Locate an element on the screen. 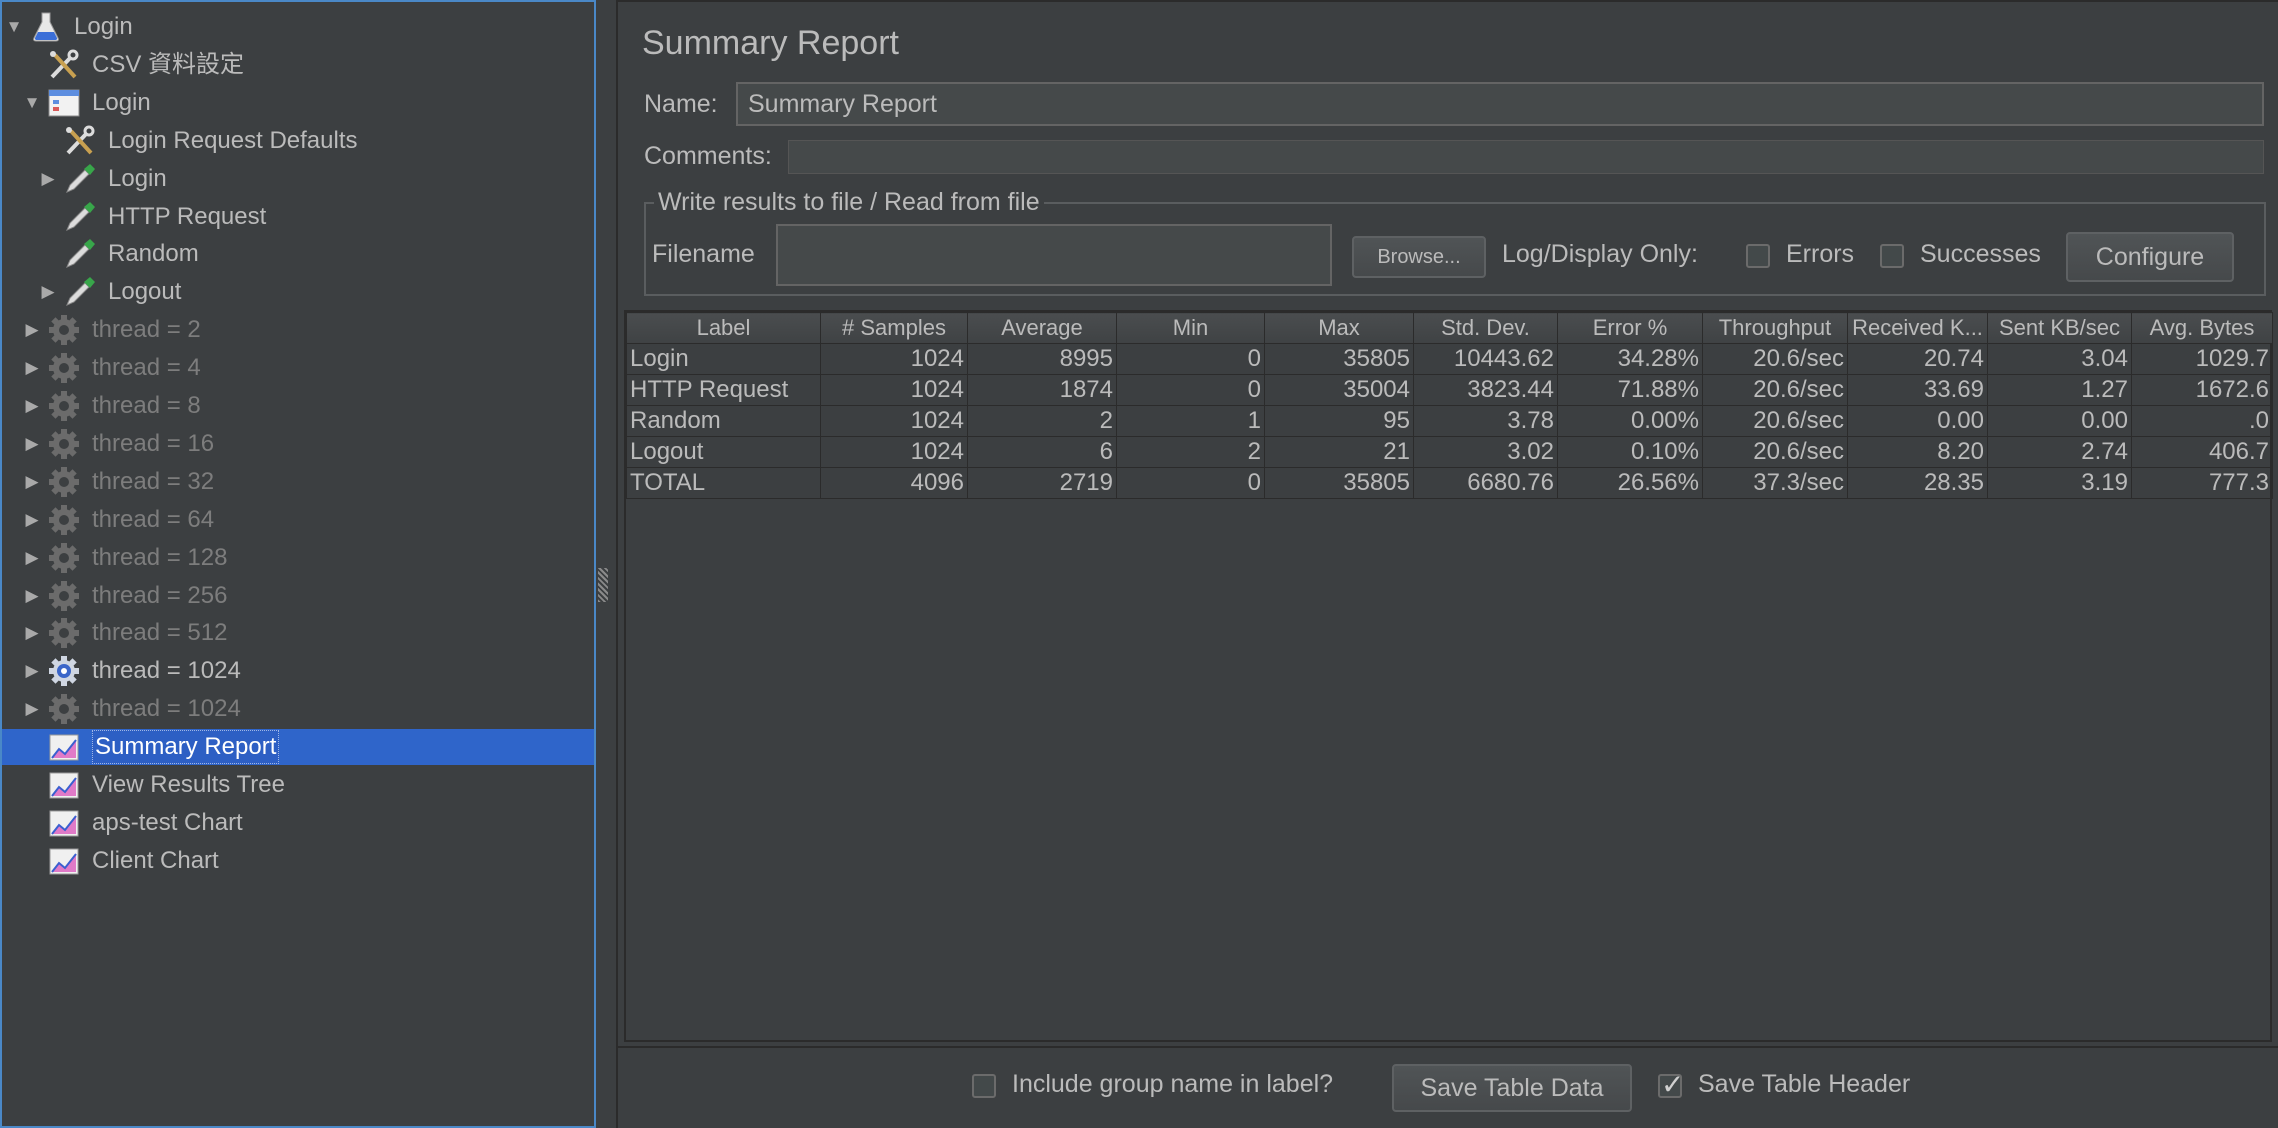 Image resolution: width=2278 pixels, height=1128 pixels. tree-node-label: Login Request Defaults is located at coordinates (233, 140).